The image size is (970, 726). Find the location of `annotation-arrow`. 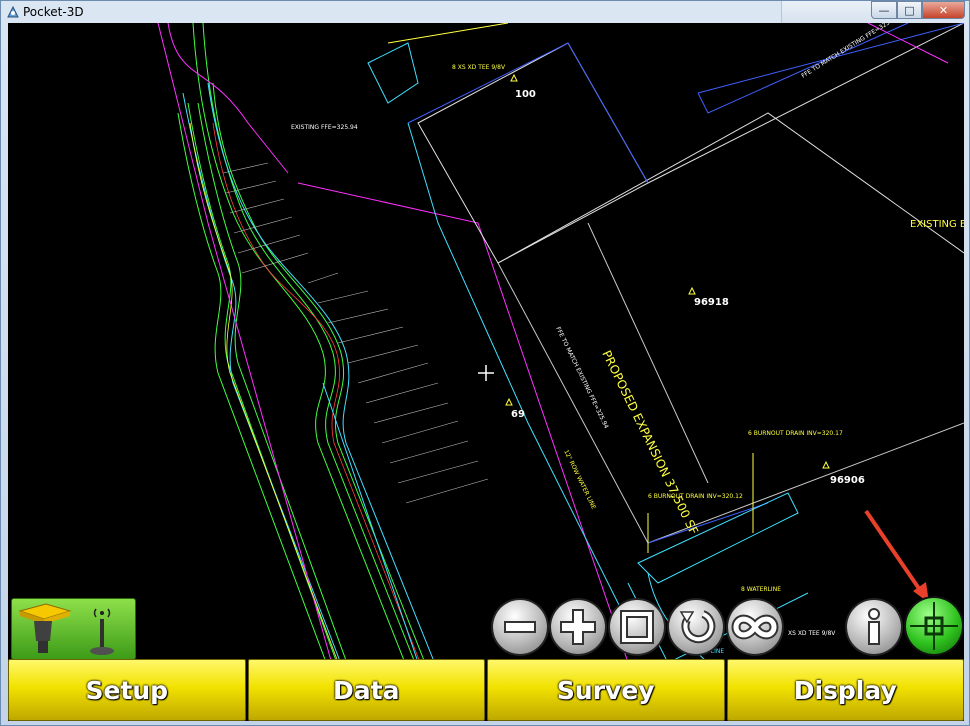

annotation-arrow is located at coordinates (896, 556).